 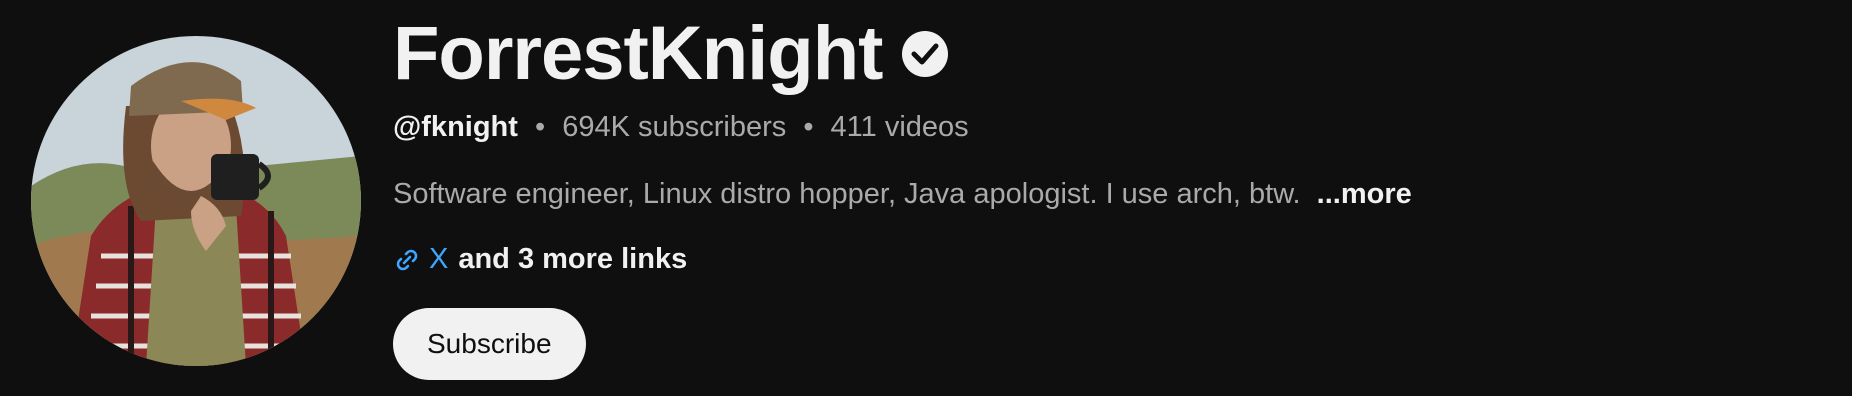 I want to click on channel-avatar, so click(x=196, y=201).